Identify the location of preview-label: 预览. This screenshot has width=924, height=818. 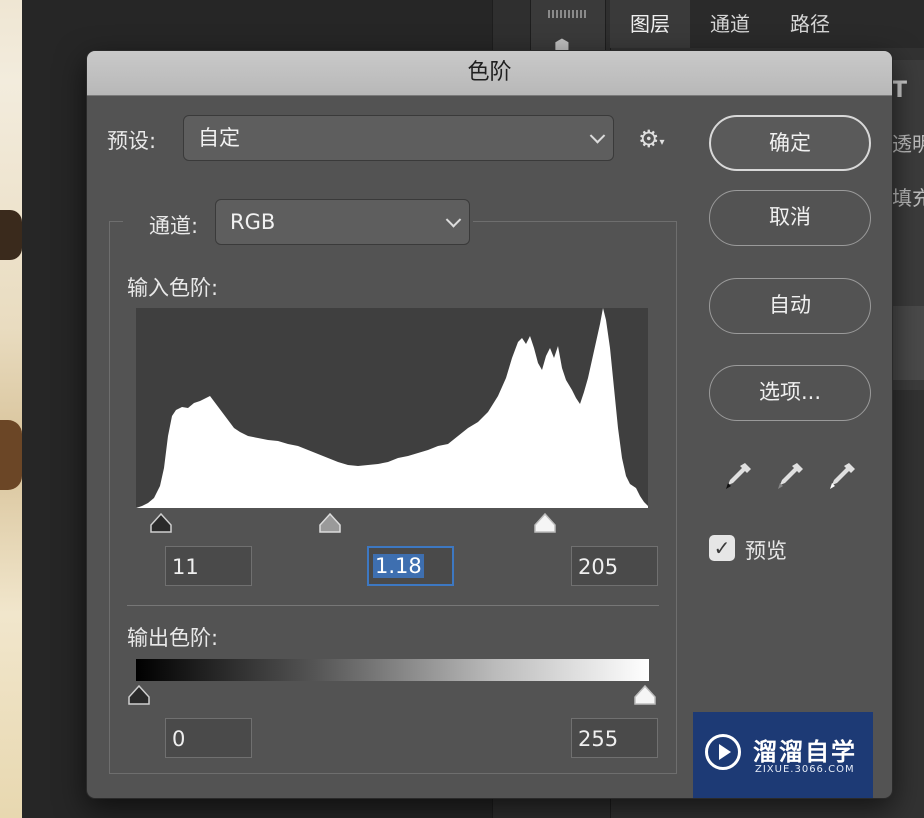
(766, 550).